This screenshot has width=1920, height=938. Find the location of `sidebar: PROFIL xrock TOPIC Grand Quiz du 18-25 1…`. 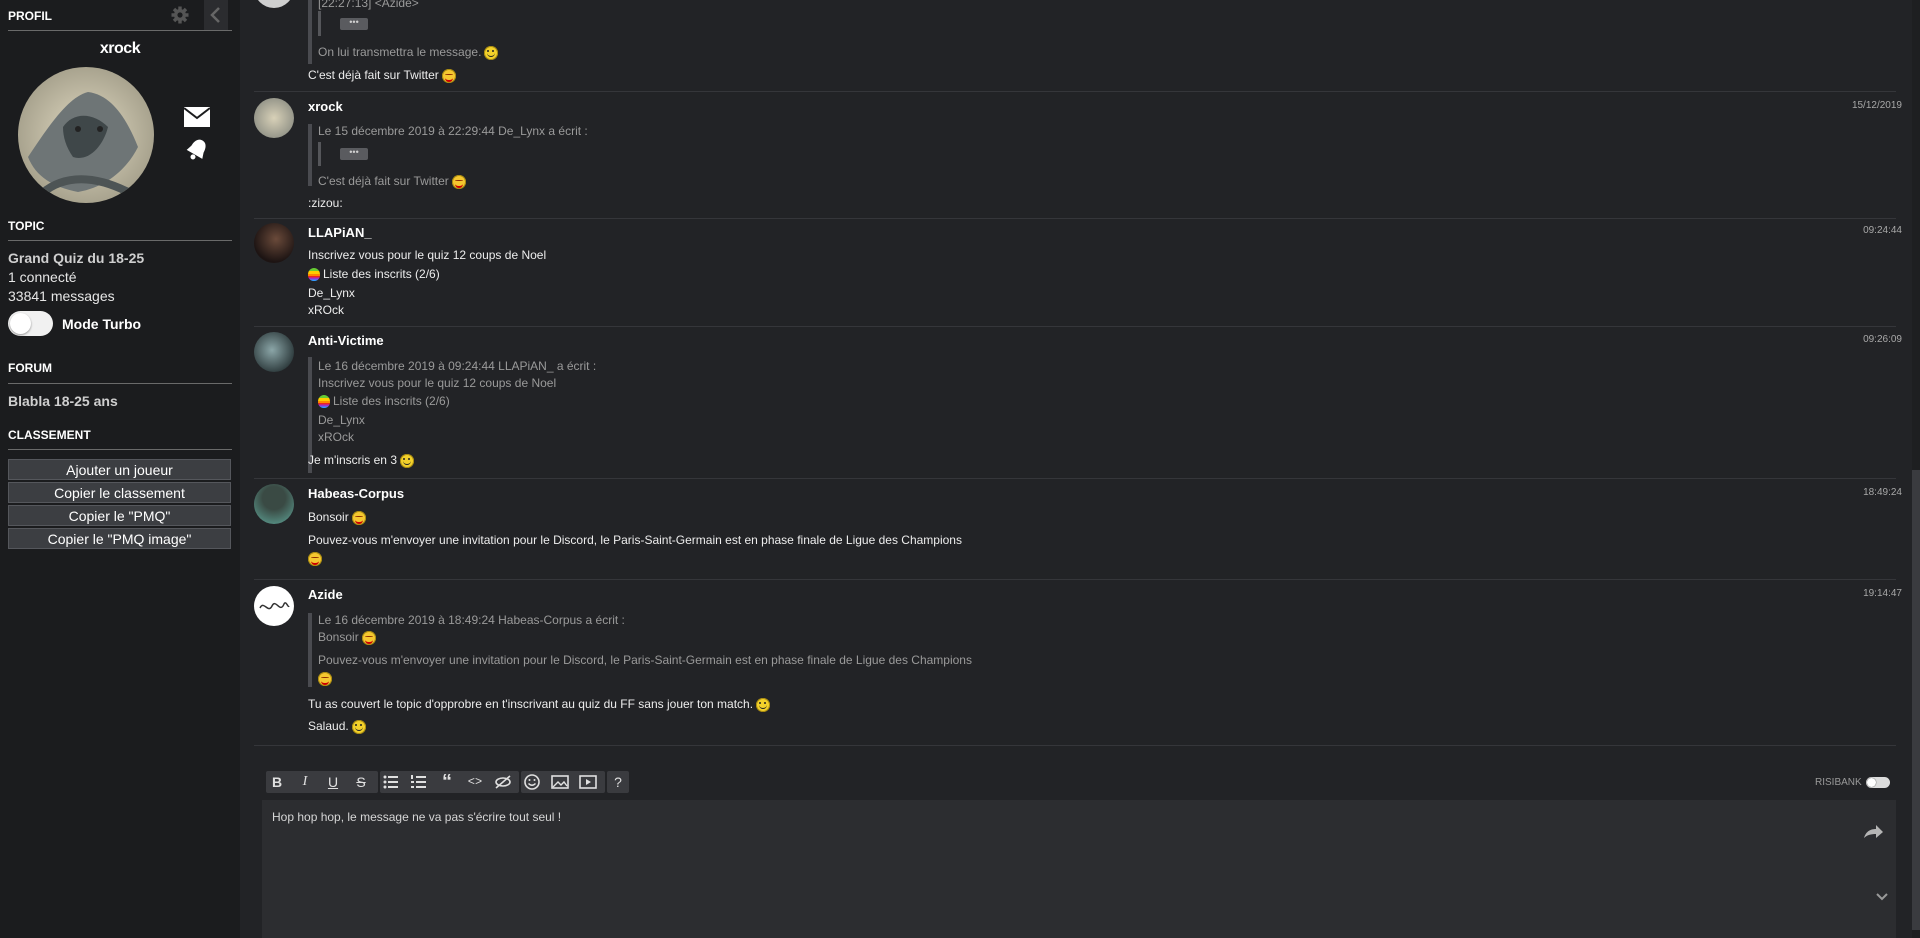

sidebar: PROFIL xrock TOPIC Grand Quiz du 18-25 1… is located at coordinates (120, 469).